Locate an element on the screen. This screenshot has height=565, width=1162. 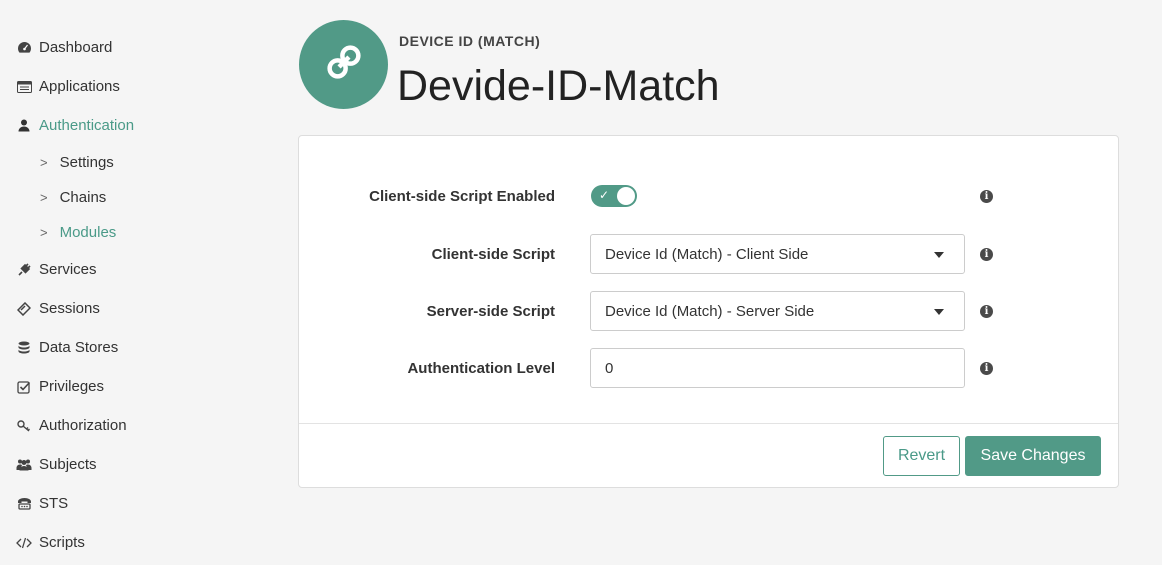
revert-button: Revert is located at coordinates (921, 456).